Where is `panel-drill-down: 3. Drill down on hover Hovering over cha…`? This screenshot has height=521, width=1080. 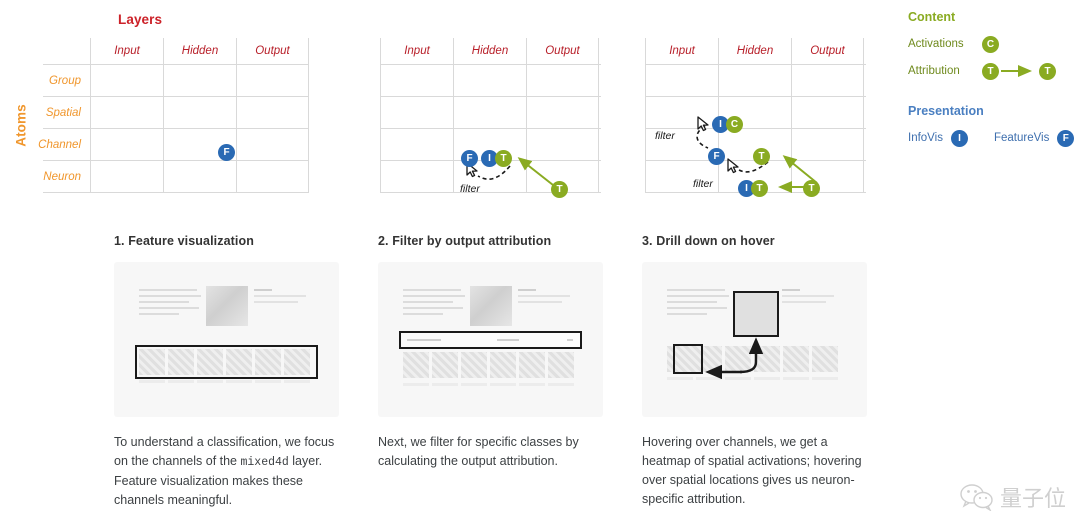 panel-drill-down: 3. Drill down on hover Hovering over cha… is located at coordinates (762, 371).